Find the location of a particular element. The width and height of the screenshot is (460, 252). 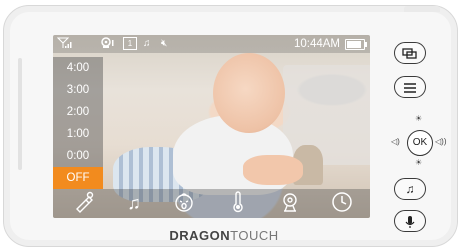

volume-up-icon: ◁)) is located at coordinates (440, 141).